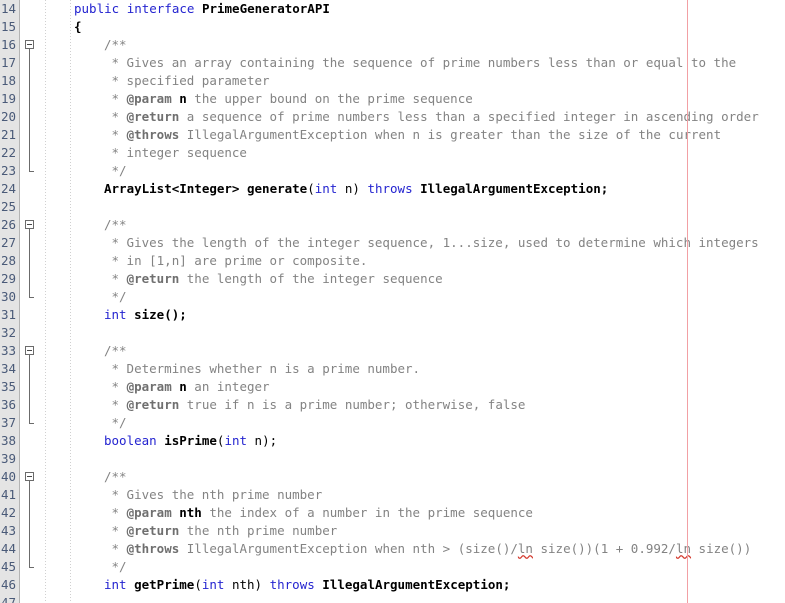  I want to click on token: ;, so click(604, 188).